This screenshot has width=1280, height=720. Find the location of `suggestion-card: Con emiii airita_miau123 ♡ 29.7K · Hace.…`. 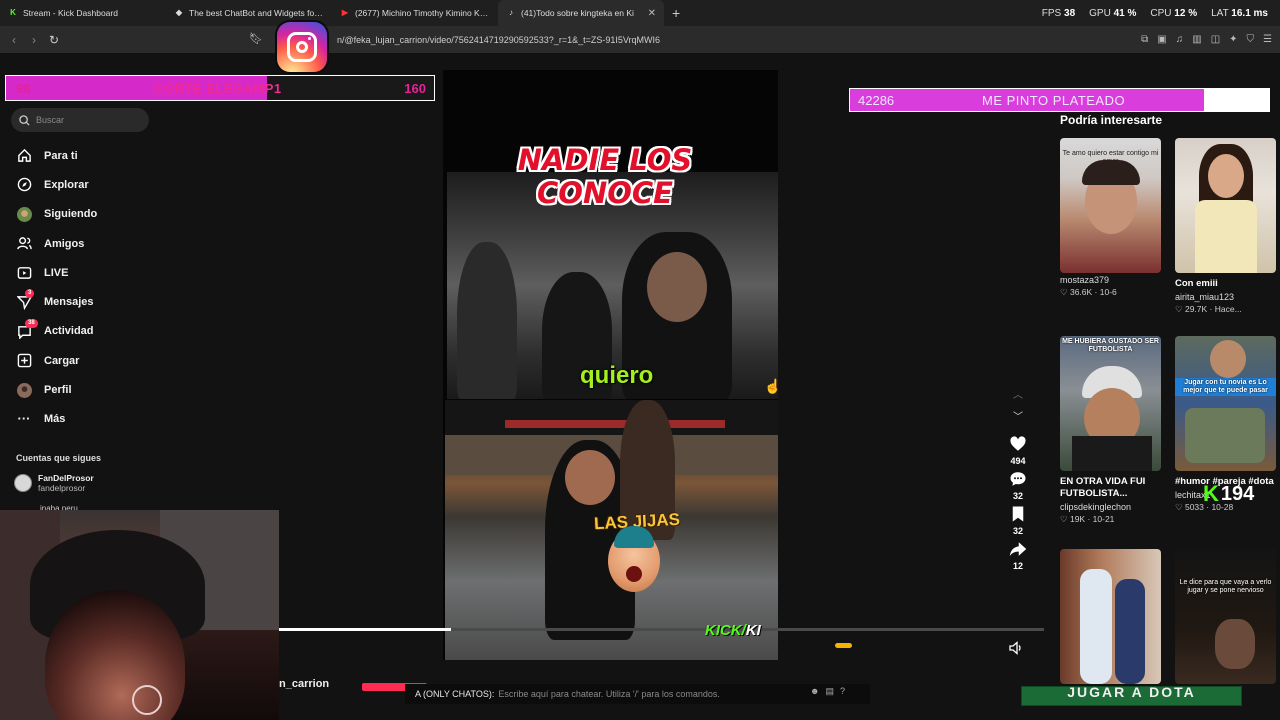

suggestion-card: Con emiii airita_miau123 ♡ 29.7K · Hace.… is located at coordinates (1225, 226).